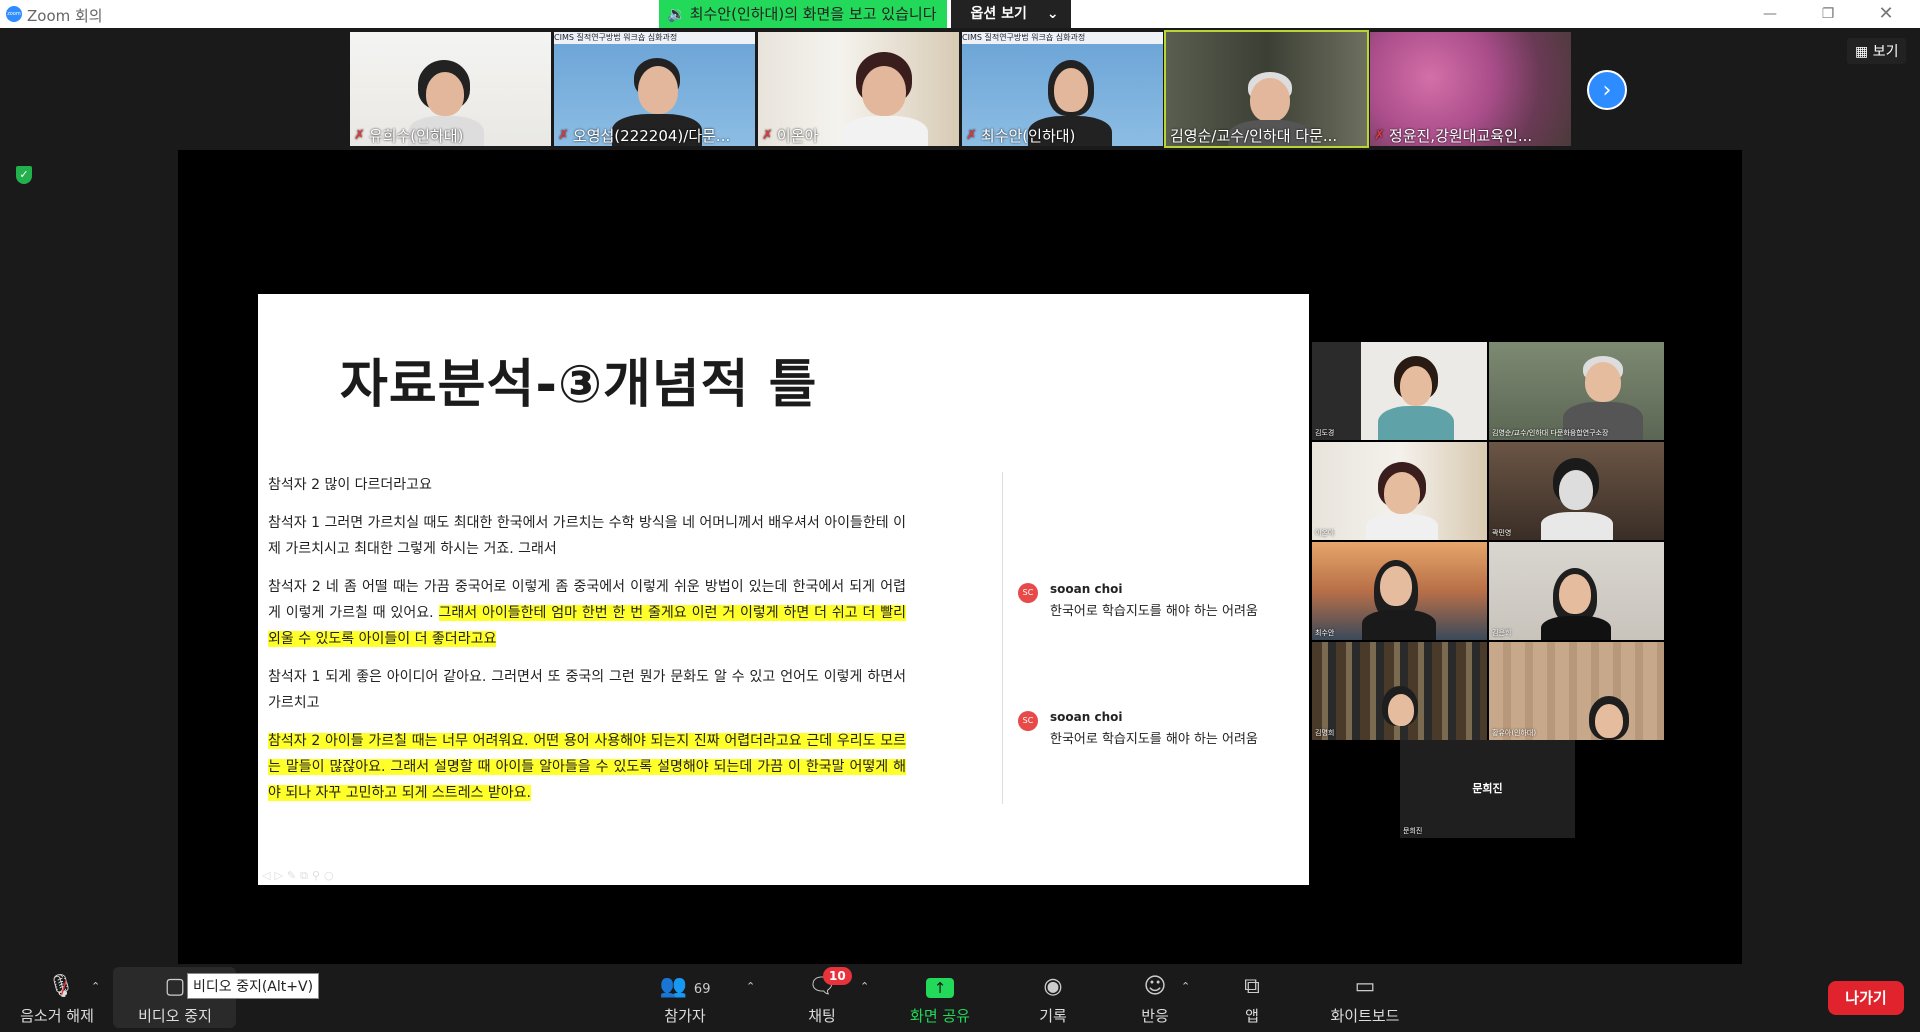 This screenshot has height=1032, width=1920. Describe the element at coordinates (24, 175) in the screenshot. I see `shield-icon: ✓` at that location.